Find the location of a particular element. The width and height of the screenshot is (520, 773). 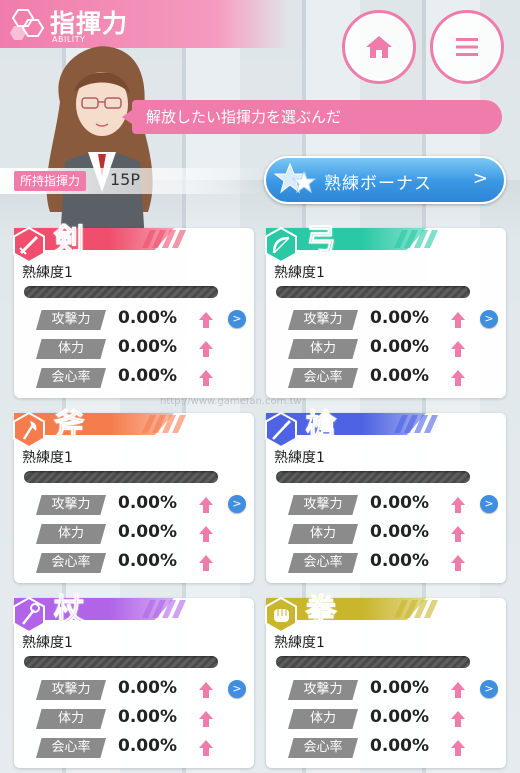

menu-button is located at coordinates (467, 47).